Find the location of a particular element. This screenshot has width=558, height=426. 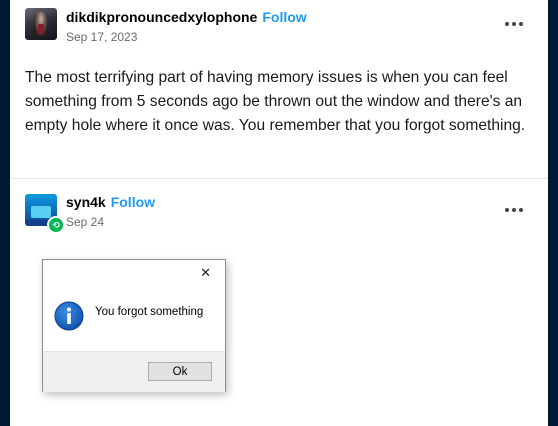

ok-button: Ok is located at coordinates (180, 371).